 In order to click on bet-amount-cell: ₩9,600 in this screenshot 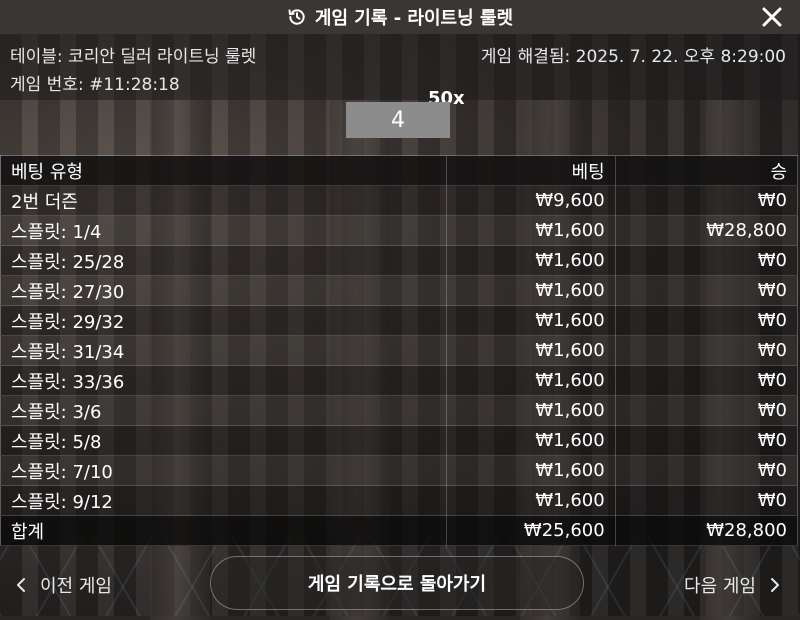, I will do `click(531, 200)`.